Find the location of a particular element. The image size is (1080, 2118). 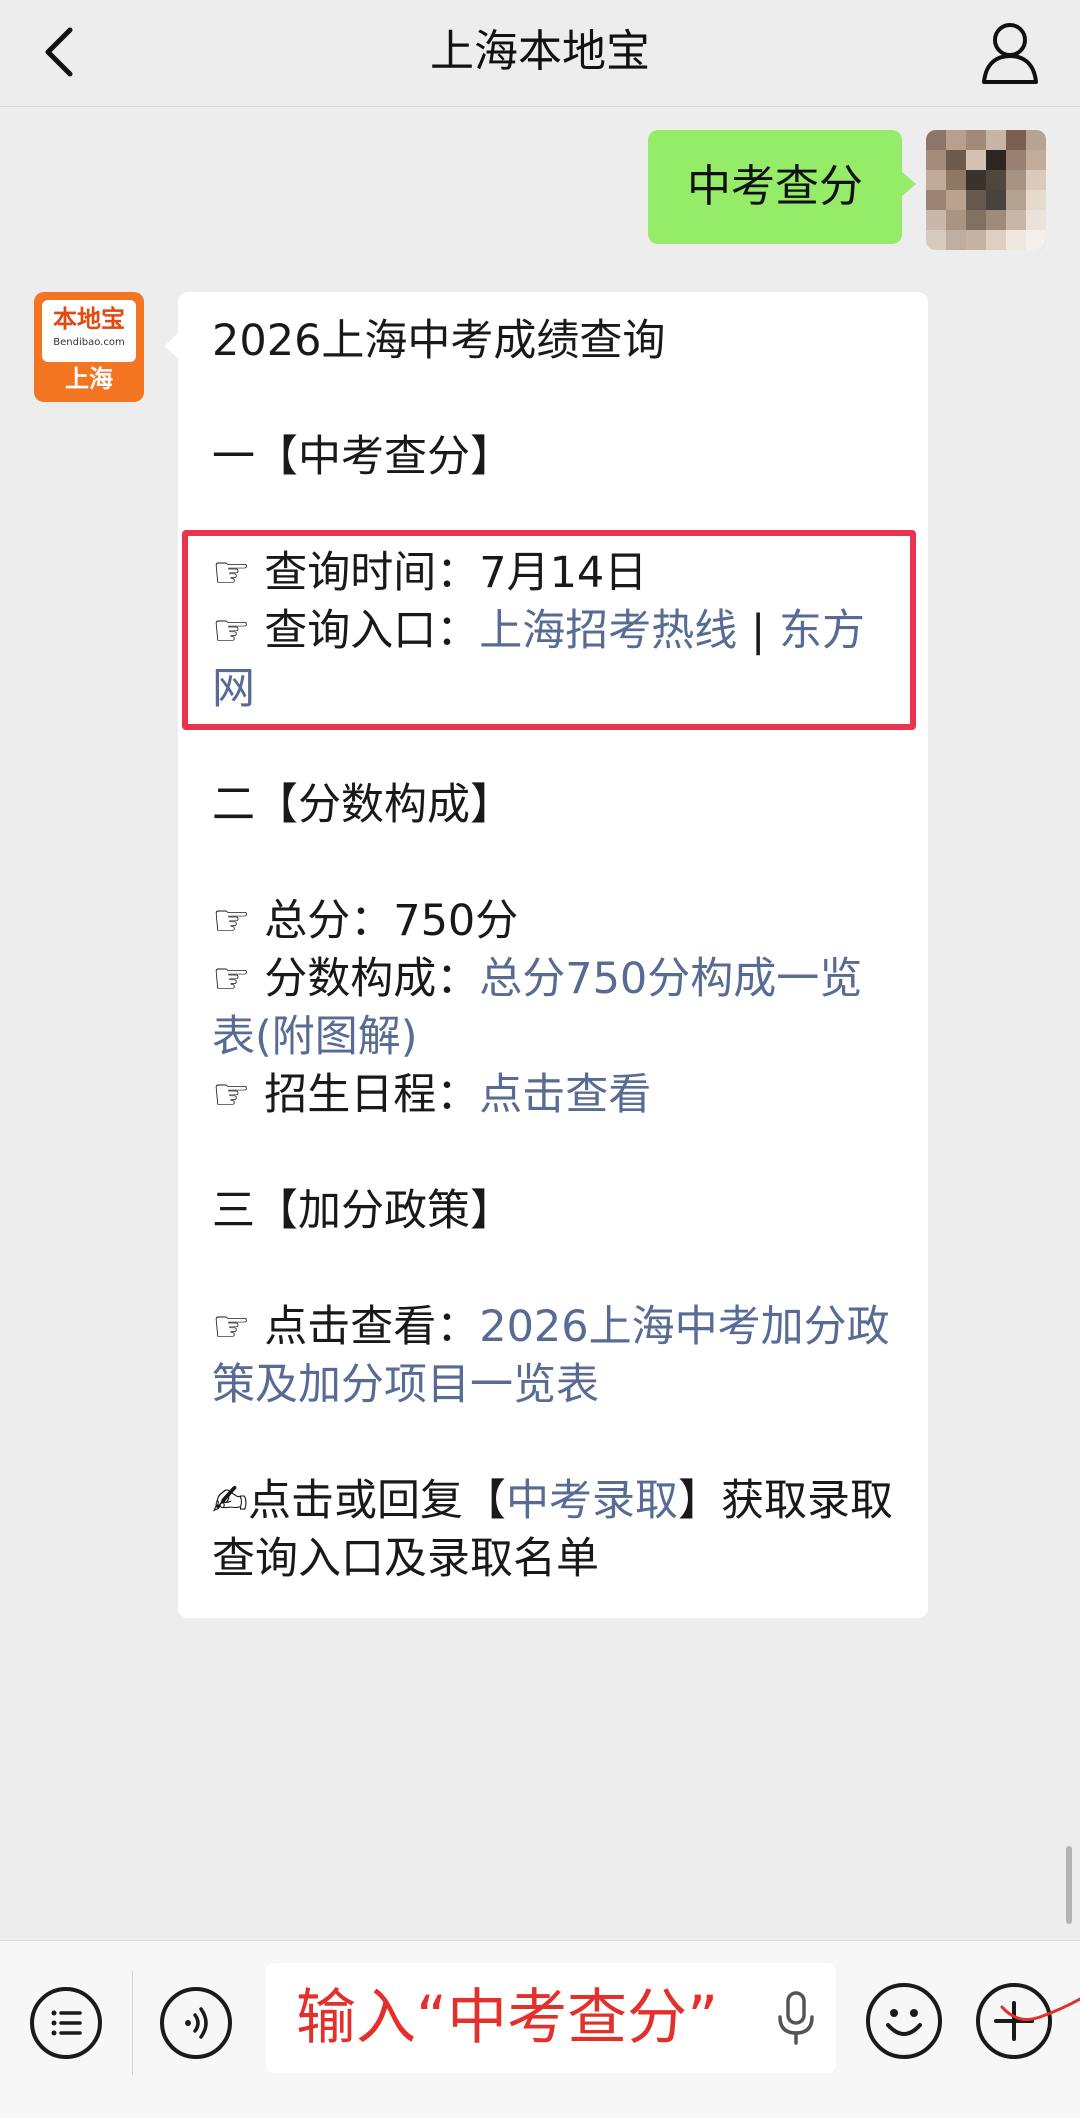

input-bar: 输入“中考查分” is located at coordinates (540, 2029).